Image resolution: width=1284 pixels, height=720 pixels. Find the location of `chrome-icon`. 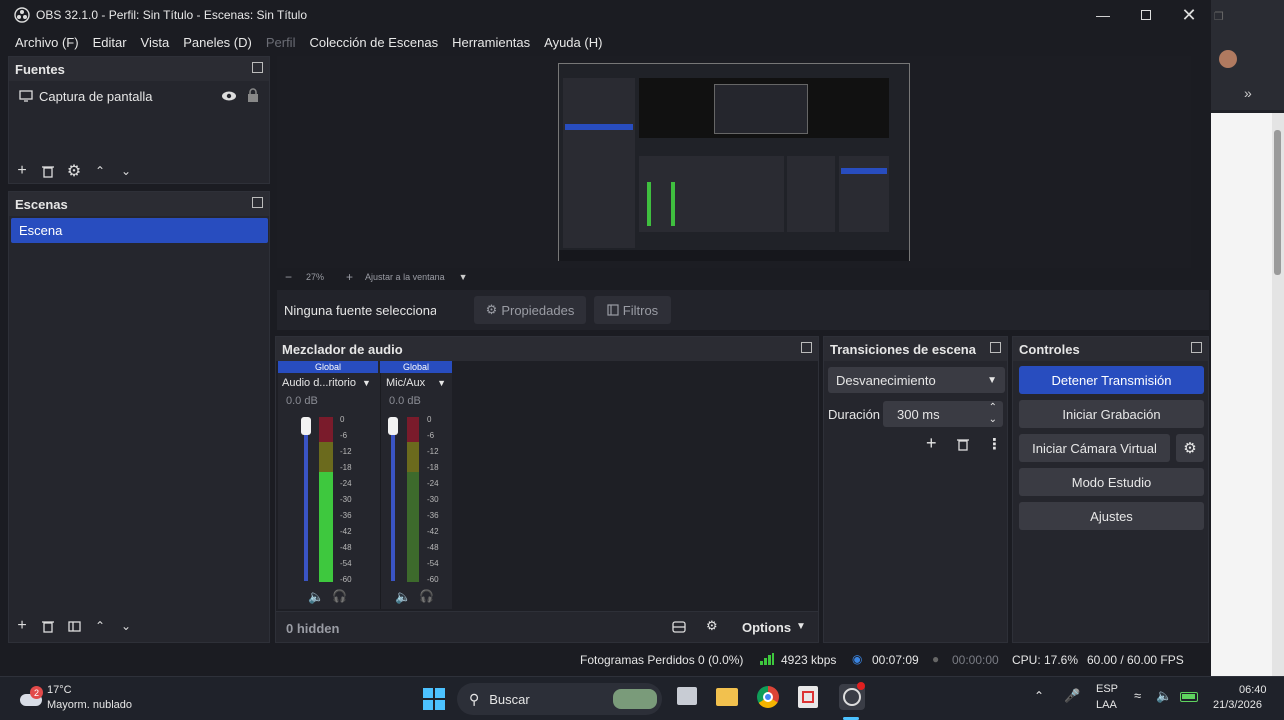

chrome-icon is located at coordinates (768, 697).